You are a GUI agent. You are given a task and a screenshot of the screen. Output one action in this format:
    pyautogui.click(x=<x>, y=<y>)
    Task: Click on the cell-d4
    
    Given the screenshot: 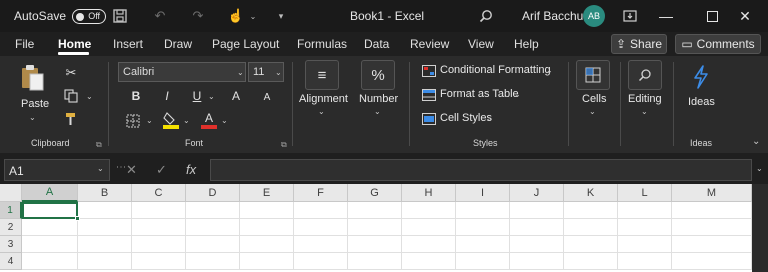 What is the action you would take?
    pyautogui.click(x=213, y=261)
    